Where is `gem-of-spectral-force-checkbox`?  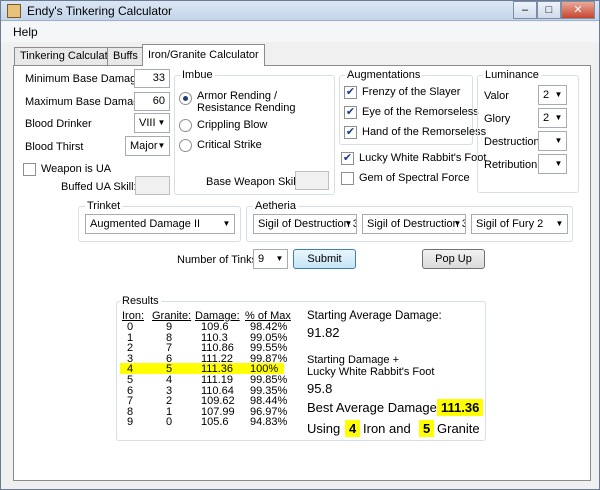 gem-of-spectral-force-checkbox is located at coordinates (347, 178).